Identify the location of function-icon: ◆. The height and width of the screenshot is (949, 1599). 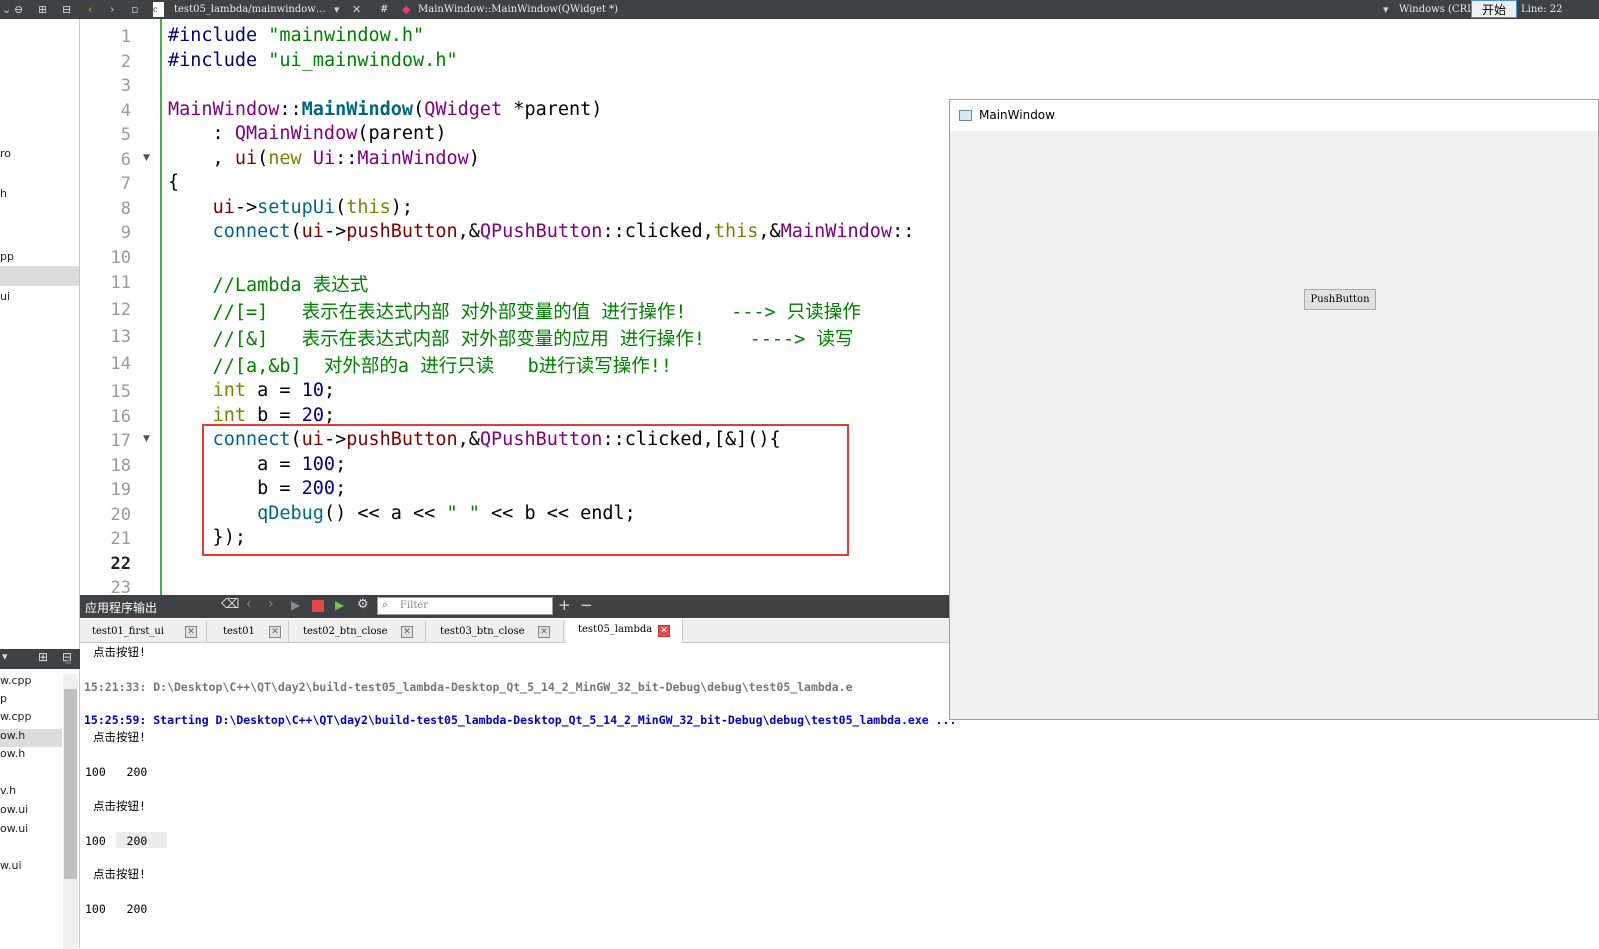
(406, 9).